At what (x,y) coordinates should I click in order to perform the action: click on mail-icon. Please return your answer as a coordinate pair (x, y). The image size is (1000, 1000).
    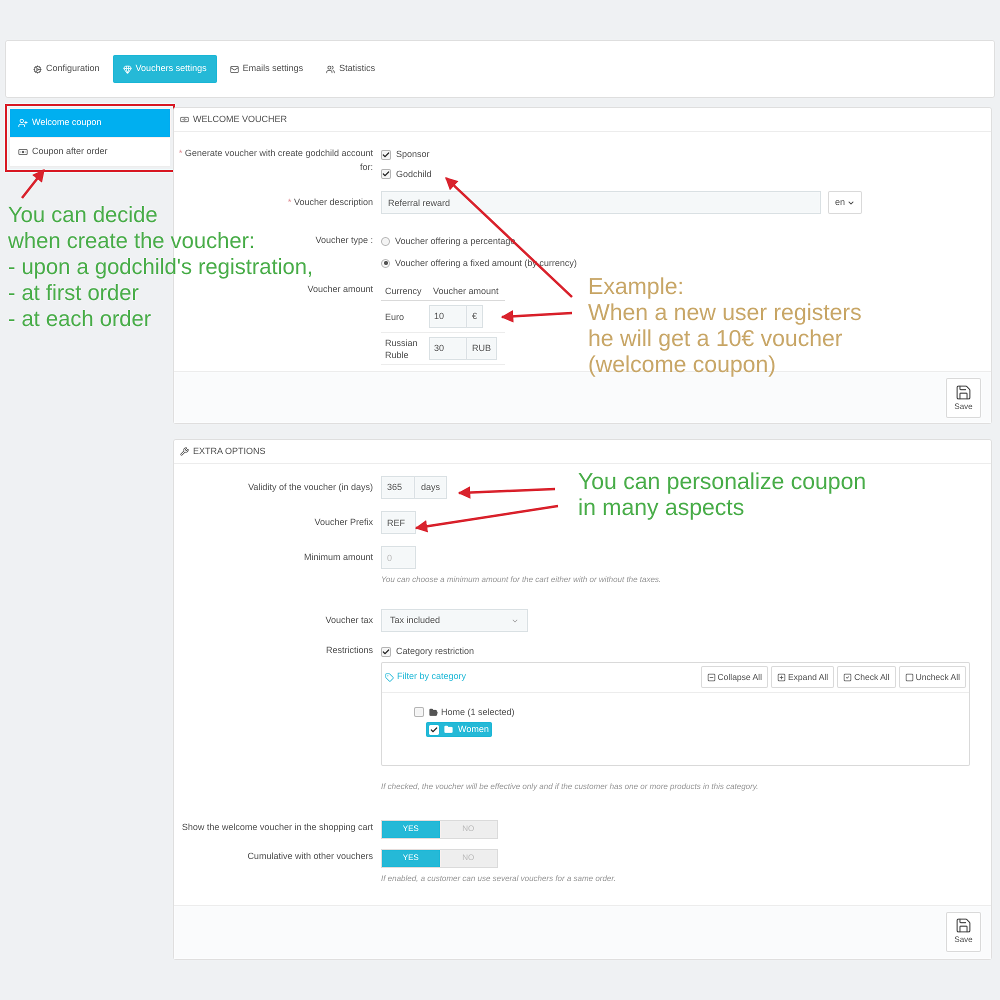
    Looking at the image, I should click on (234, 69).